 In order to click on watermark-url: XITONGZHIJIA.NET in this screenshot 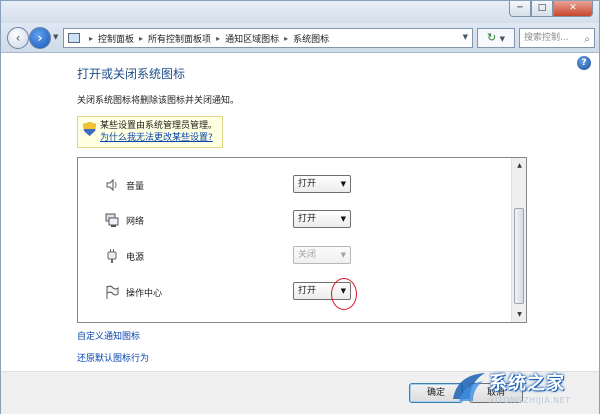, I will do `click(530, 400)`.